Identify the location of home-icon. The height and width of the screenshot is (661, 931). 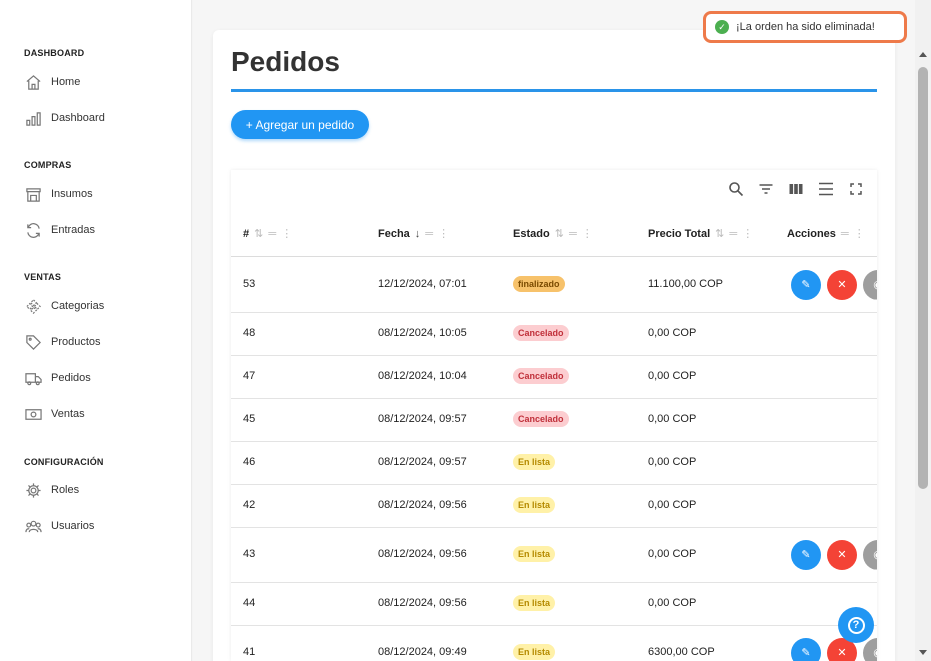
(33, 82).